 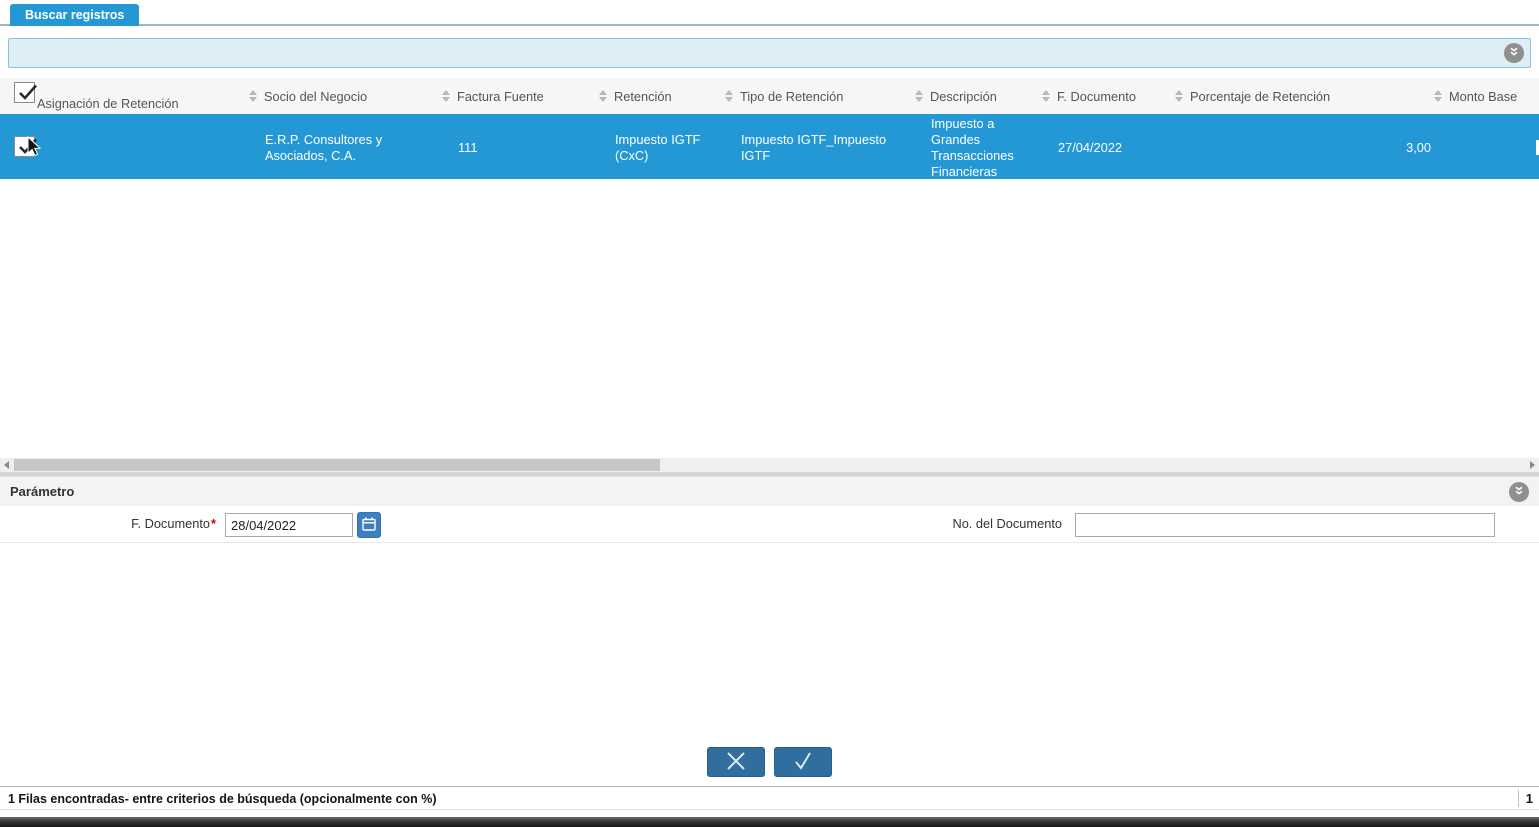 I want to click on cell-f-documento: 27/04/2022, so click(x=1090, y=147).